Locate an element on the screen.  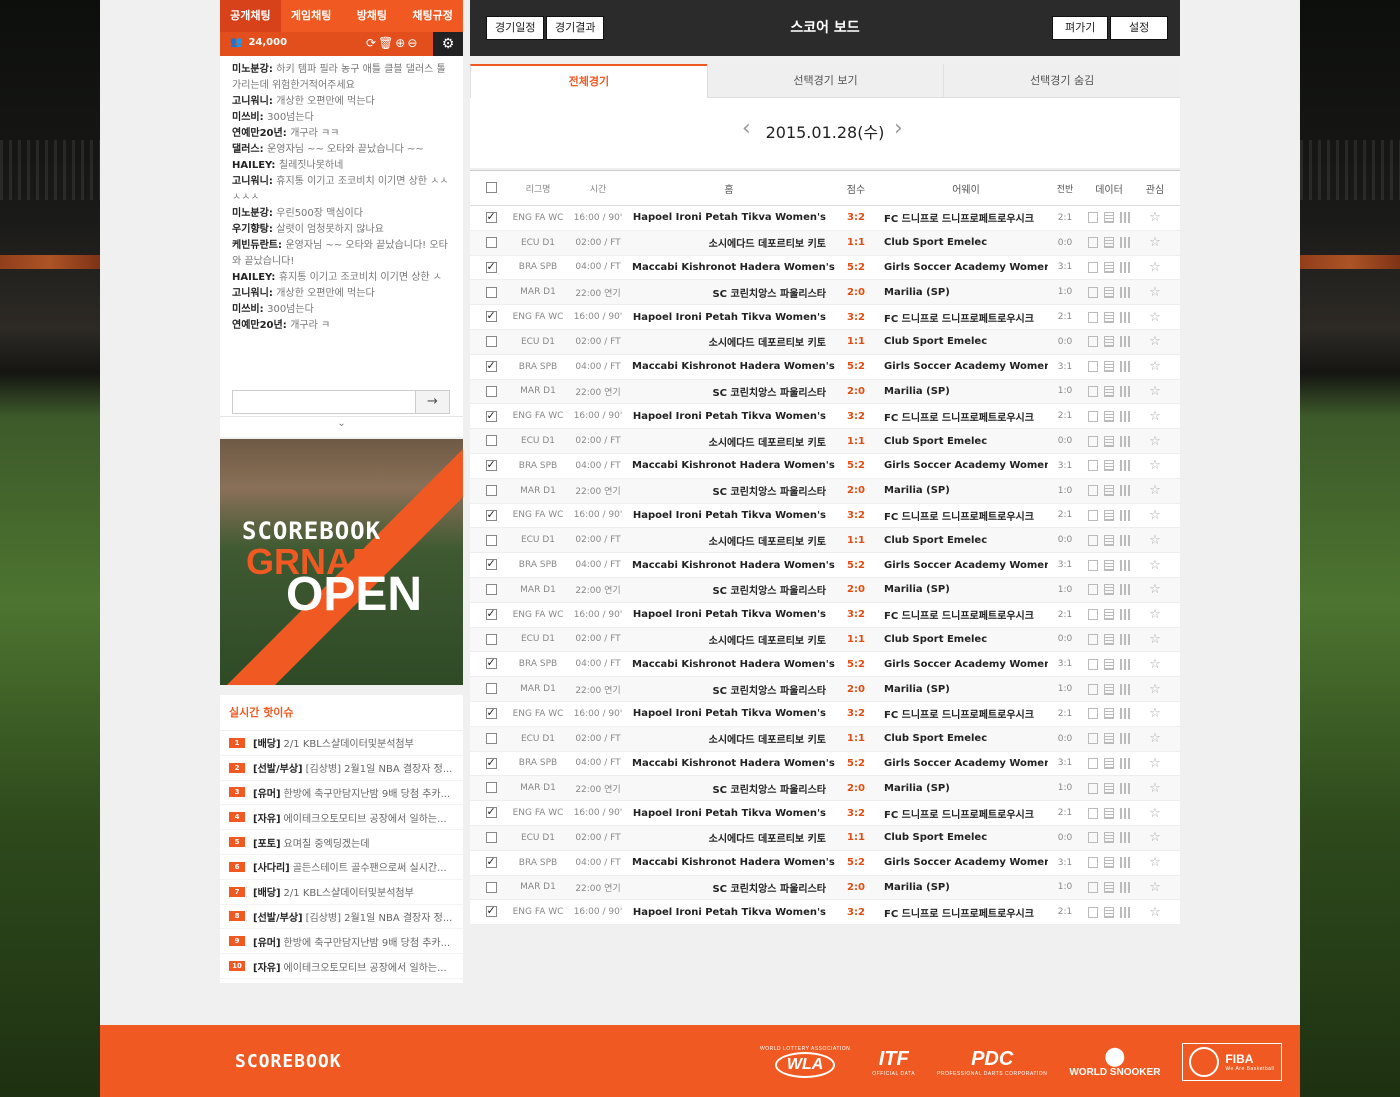
settings-button: 설정 is located at coordinates (1139, 28).